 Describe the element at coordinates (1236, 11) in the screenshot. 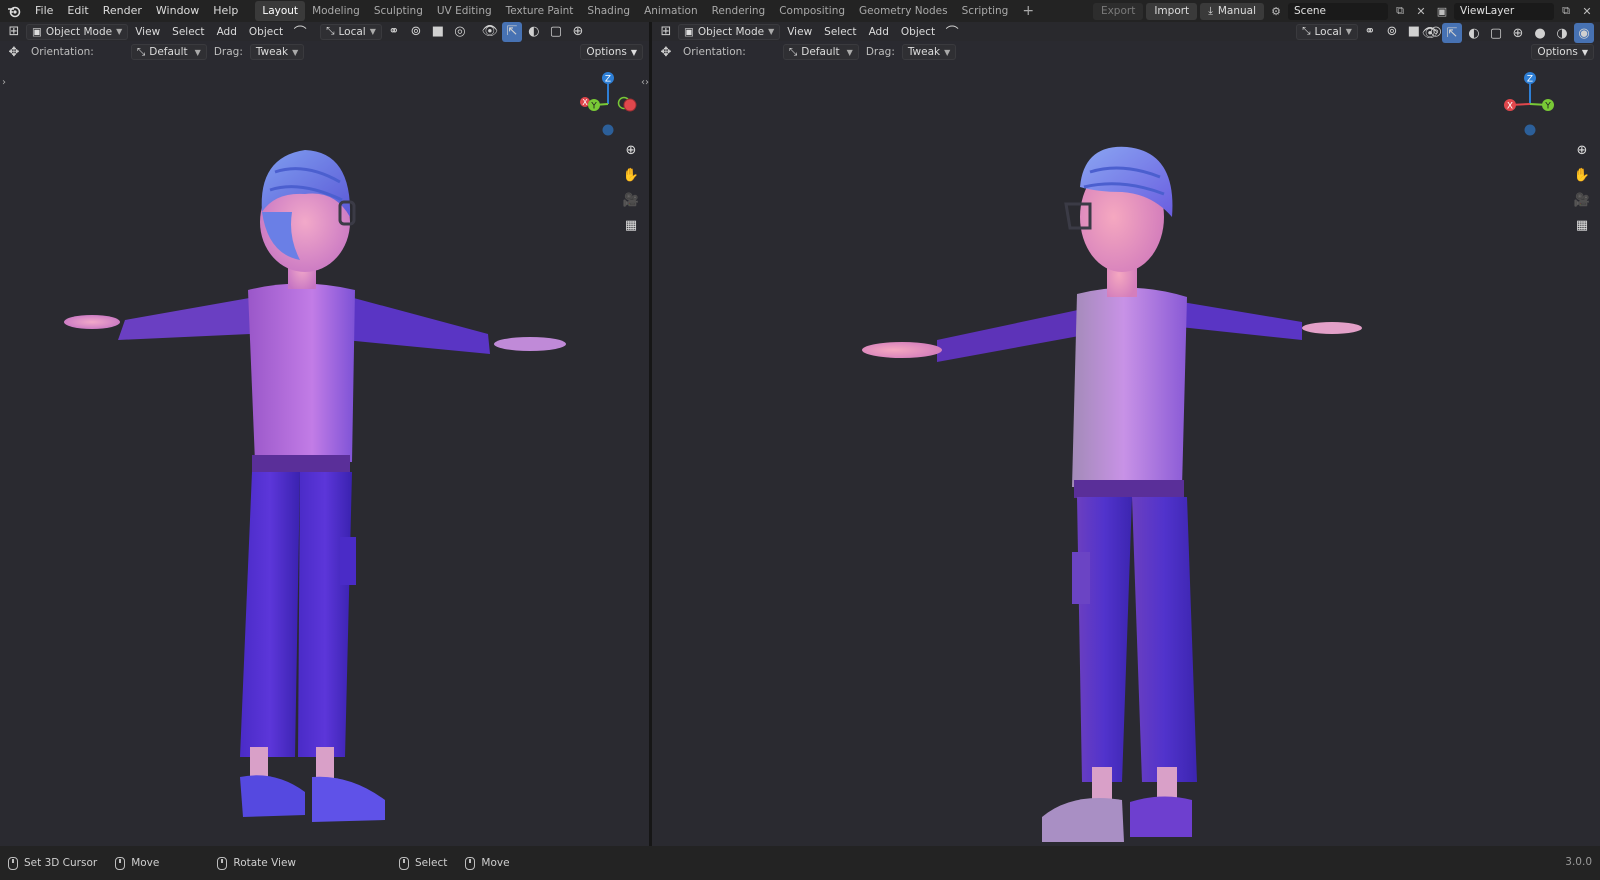

I see `manual-label: Manual` at that location.